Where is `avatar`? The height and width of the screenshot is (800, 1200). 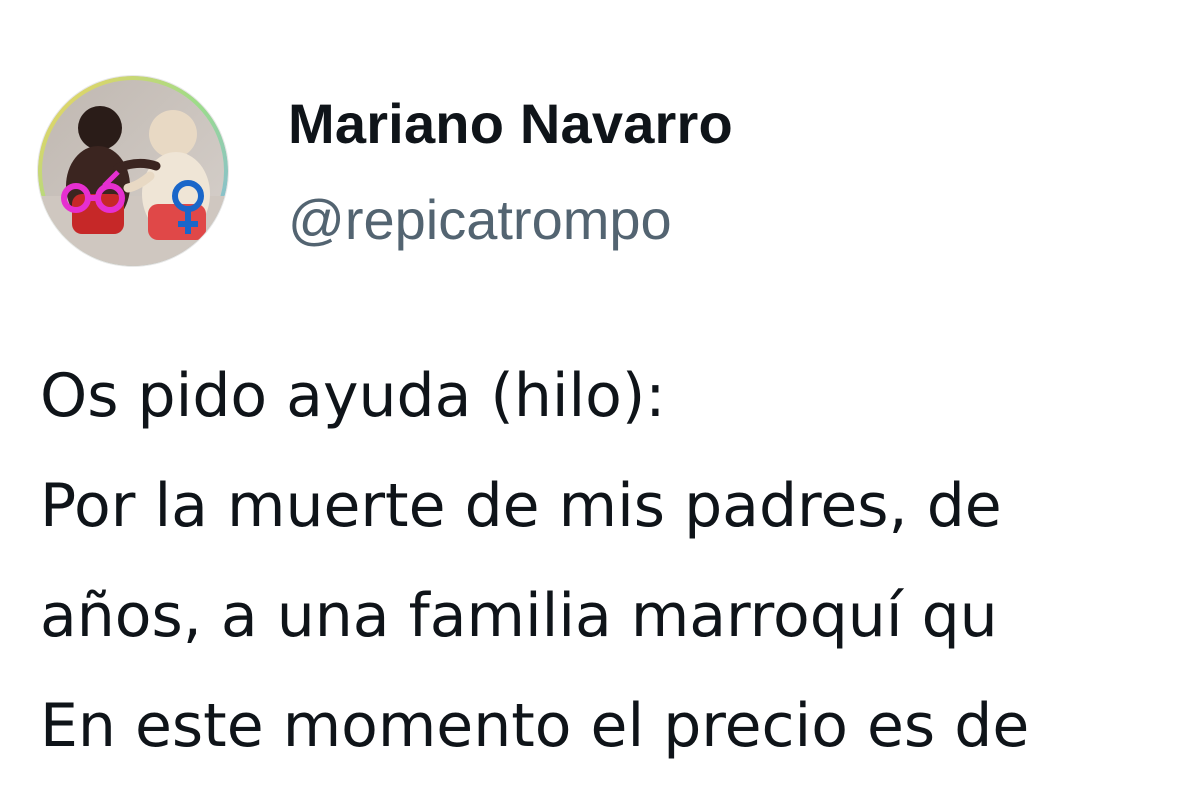
avatar is located at coordinates (133, 171).